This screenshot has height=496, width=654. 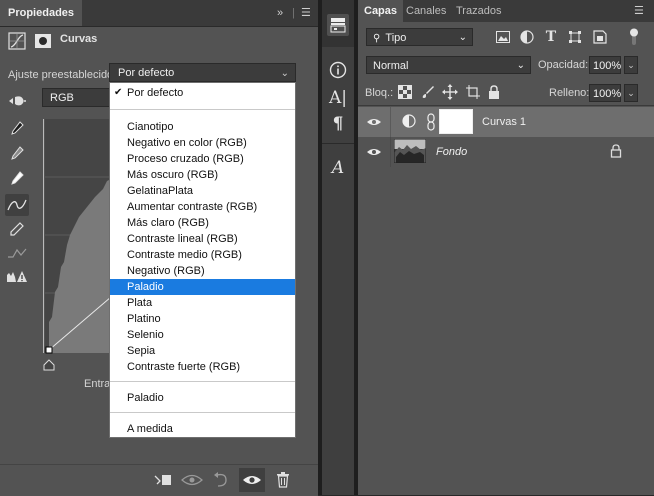 What do you see at coordinates (17, 205) in the screenshot?
I see `curve-edit-icon` at bounding box center [17, 205].